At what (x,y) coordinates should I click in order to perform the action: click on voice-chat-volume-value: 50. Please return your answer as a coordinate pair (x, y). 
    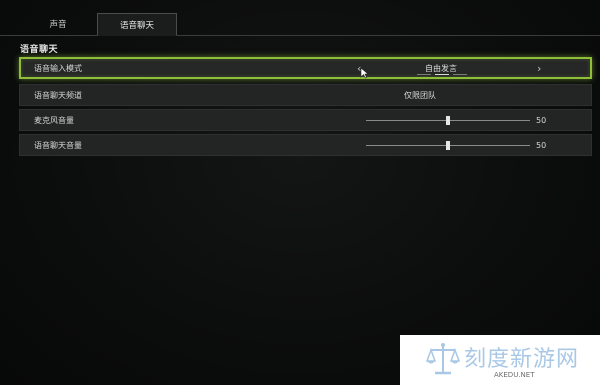
    Looking at the image, I should click on (541, 145).